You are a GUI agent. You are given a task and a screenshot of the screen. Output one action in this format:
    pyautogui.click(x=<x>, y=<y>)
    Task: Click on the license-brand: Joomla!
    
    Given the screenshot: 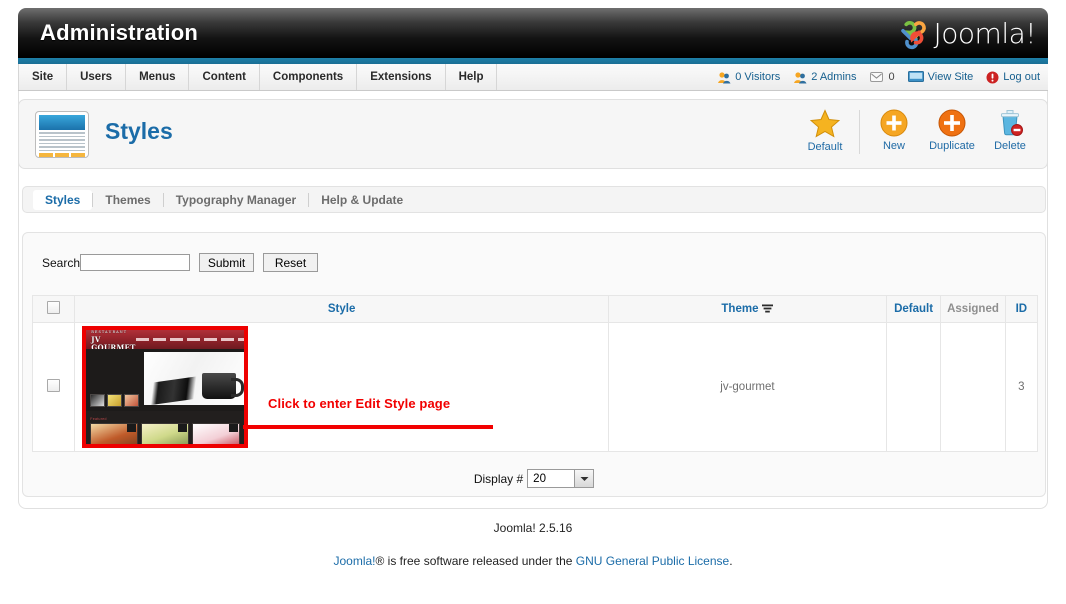 What is the action you would take?
    pyautogui.click(x=354, y=561)
    